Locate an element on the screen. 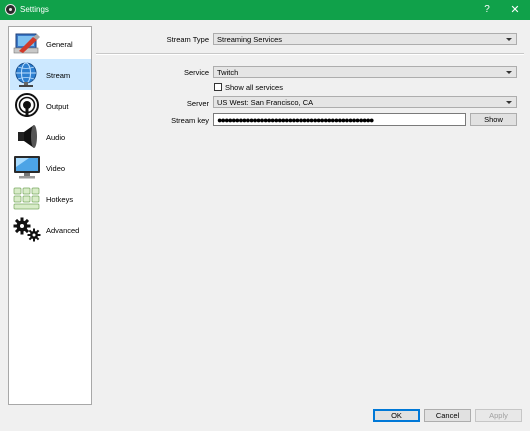 The height and width of the screenshot is (431, 530). sidebar-item-hotkeys: Hotkeys is located at coordinates (50, 198).